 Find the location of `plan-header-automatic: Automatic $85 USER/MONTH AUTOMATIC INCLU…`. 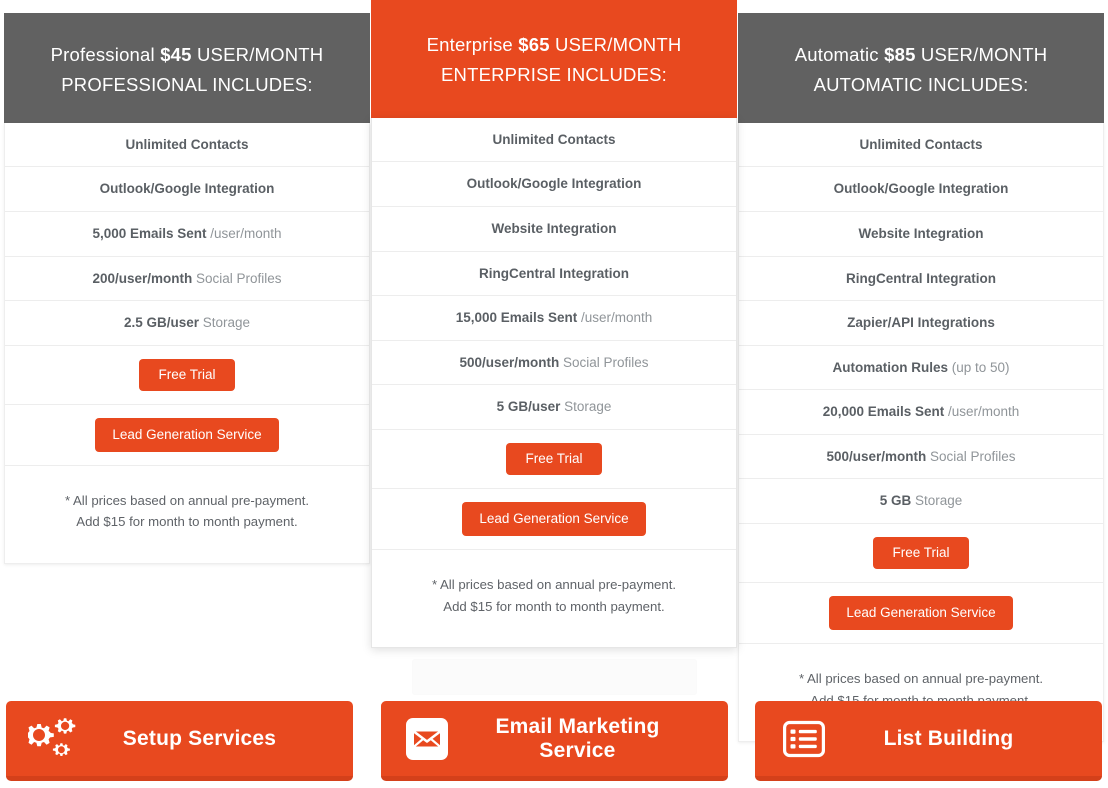

plan-header-automatic: Automatic $85 USER/MONTH AUTOMATIC INCLU… is located at coordinates (921, 68).